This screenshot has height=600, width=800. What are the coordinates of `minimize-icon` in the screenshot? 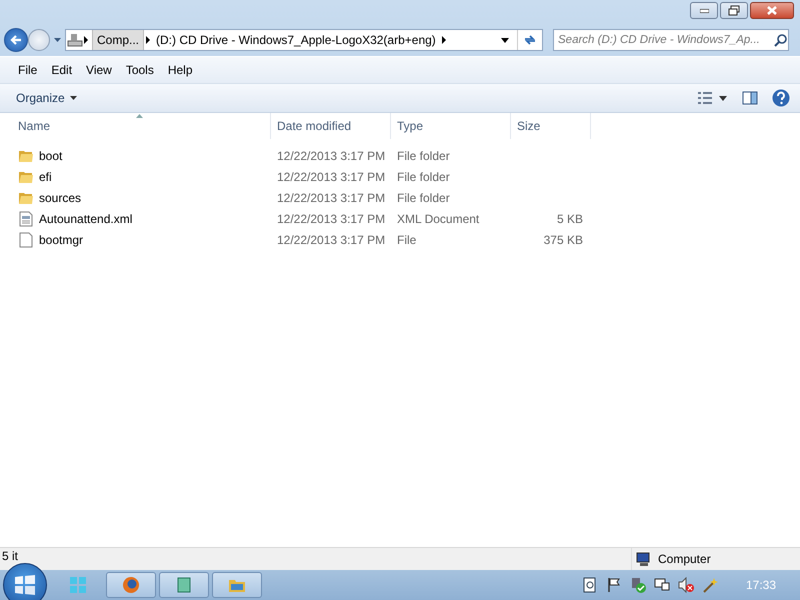 It's located at (704, 10).